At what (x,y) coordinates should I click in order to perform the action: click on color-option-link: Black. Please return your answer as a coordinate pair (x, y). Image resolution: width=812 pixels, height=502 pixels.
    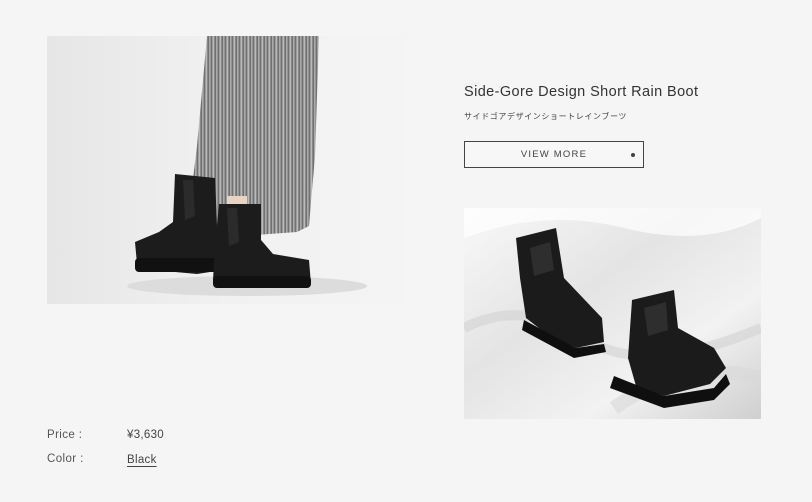
    Looking at the image, I should click on (142, 460).